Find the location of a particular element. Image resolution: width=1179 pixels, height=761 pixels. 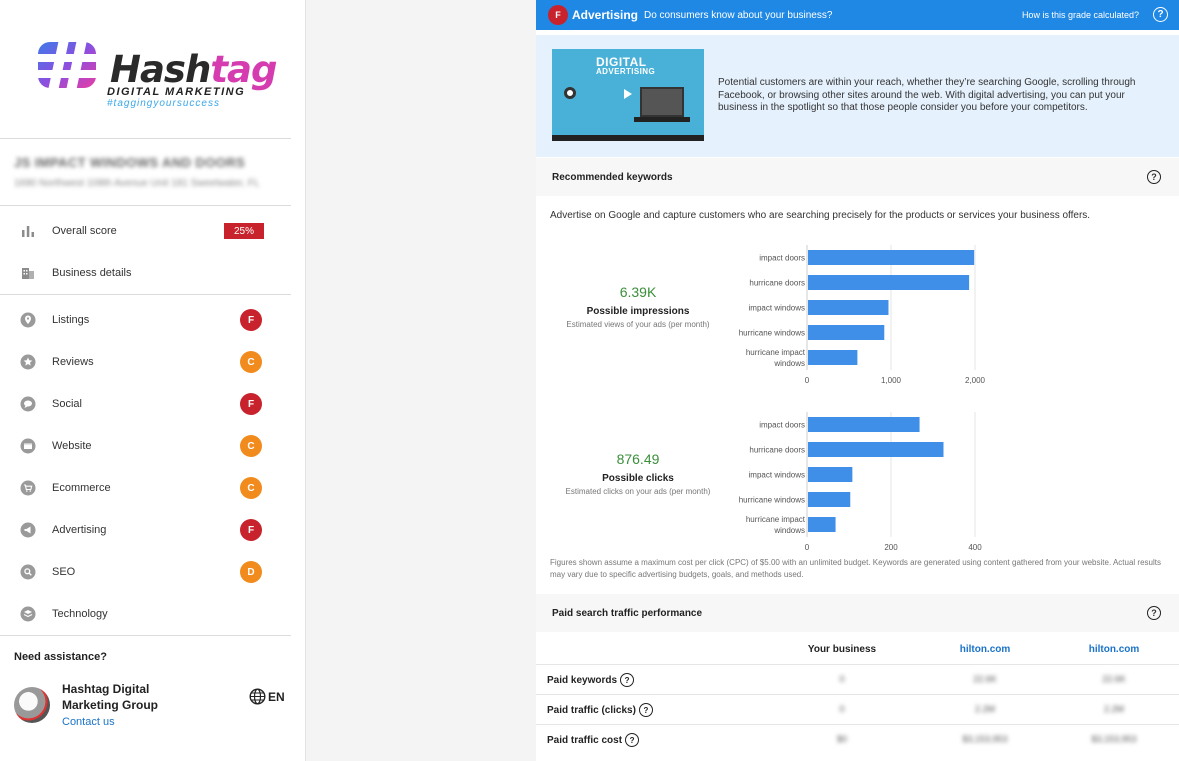

shopping-cart-icon is located at coordinates (28, 488).